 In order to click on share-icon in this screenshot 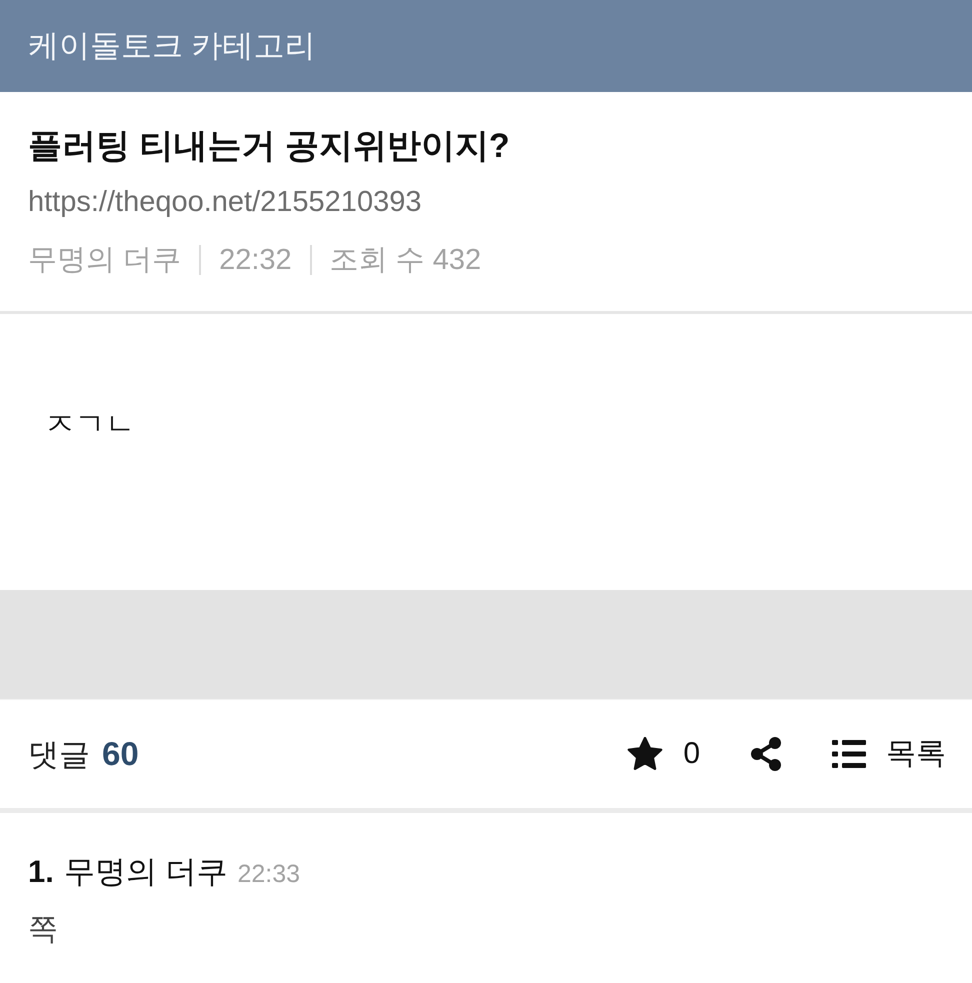, I will do `click(766, 754)`.